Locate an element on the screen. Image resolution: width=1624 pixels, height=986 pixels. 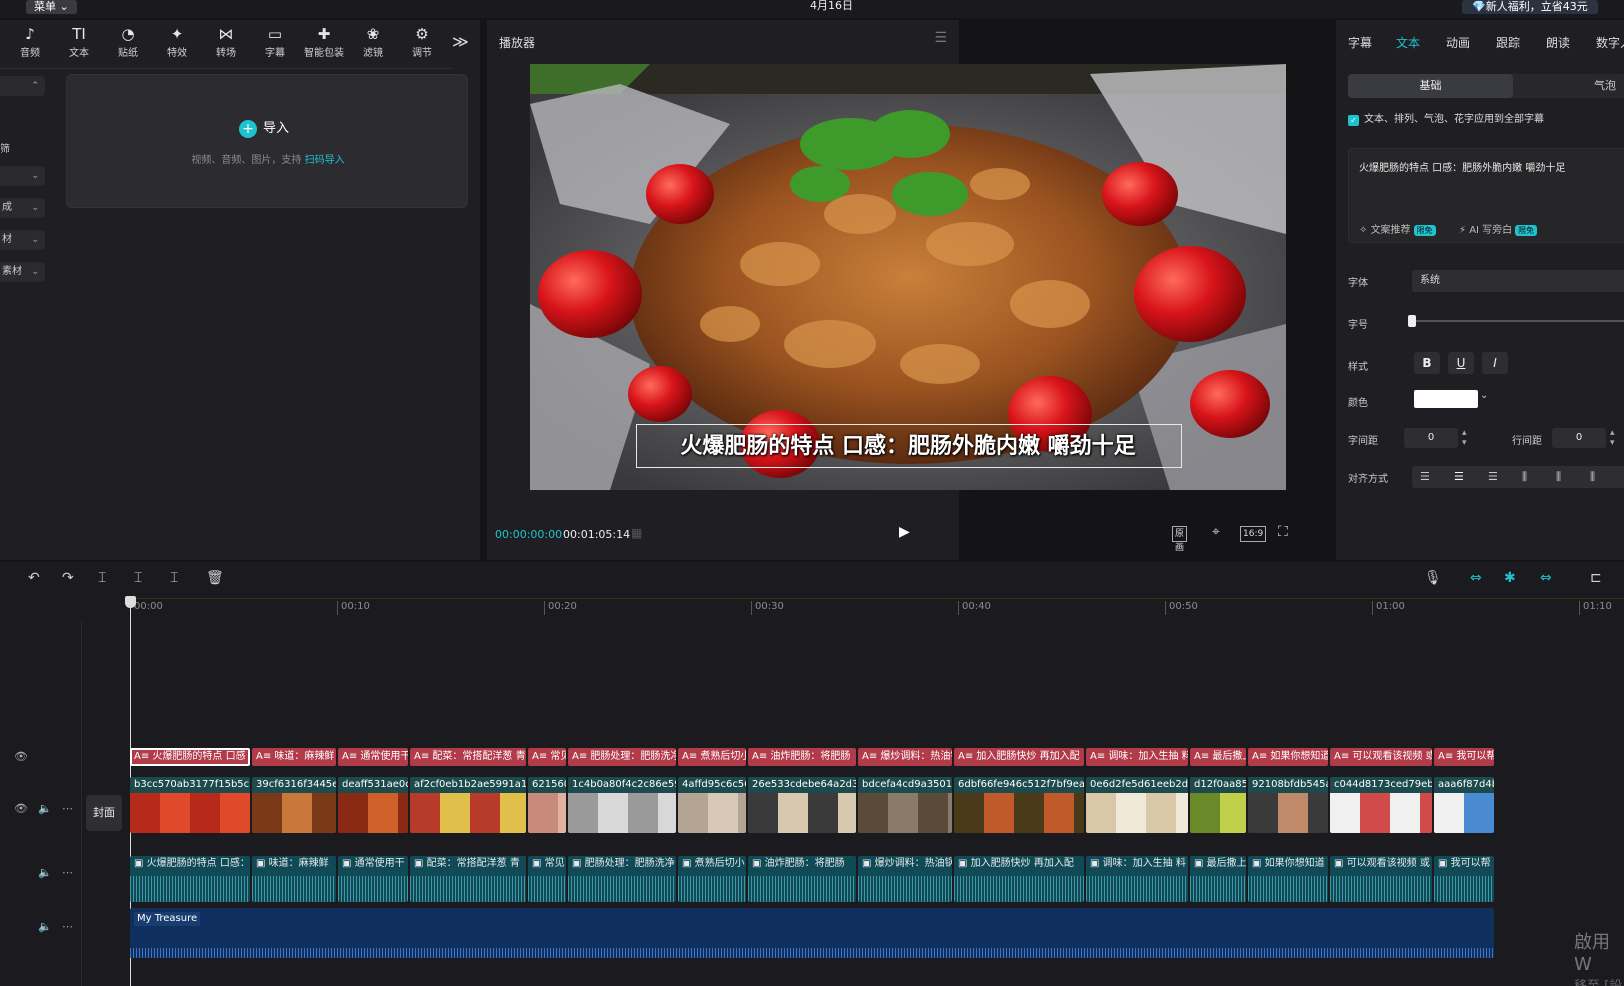
segment-bubble: 气泡 is located at coordinates (1605, 86).